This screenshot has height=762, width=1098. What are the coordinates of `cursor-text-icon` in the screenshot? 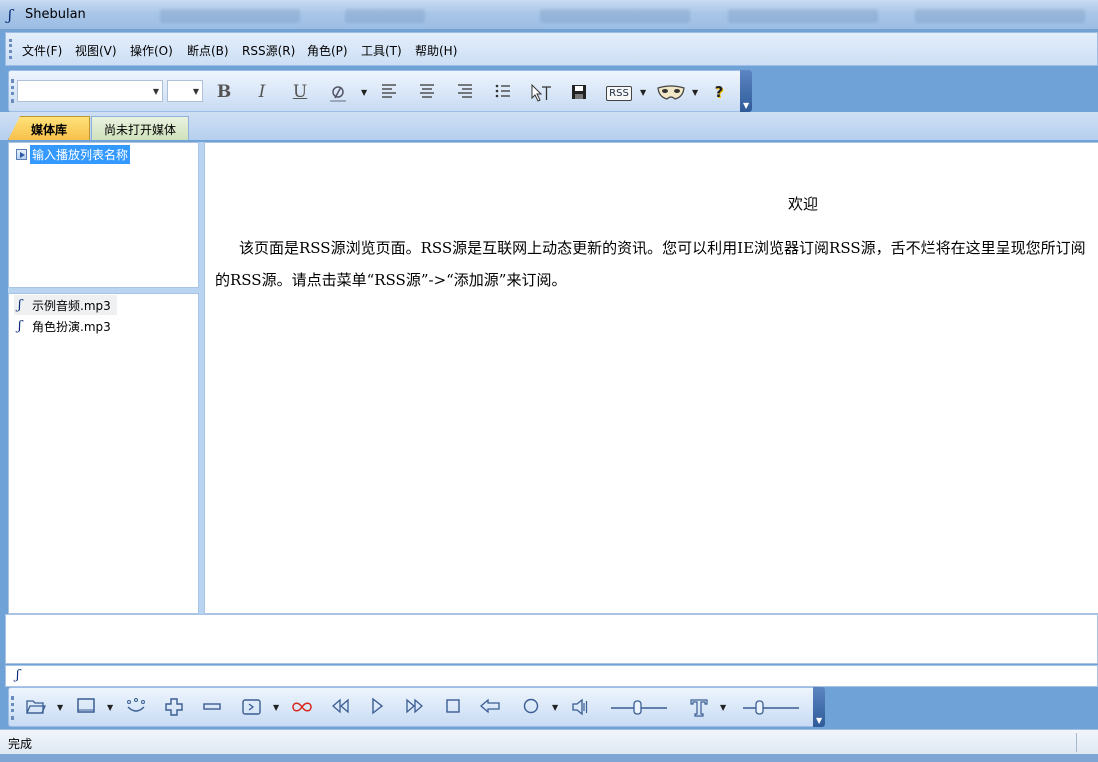 It's located at (541, 93).